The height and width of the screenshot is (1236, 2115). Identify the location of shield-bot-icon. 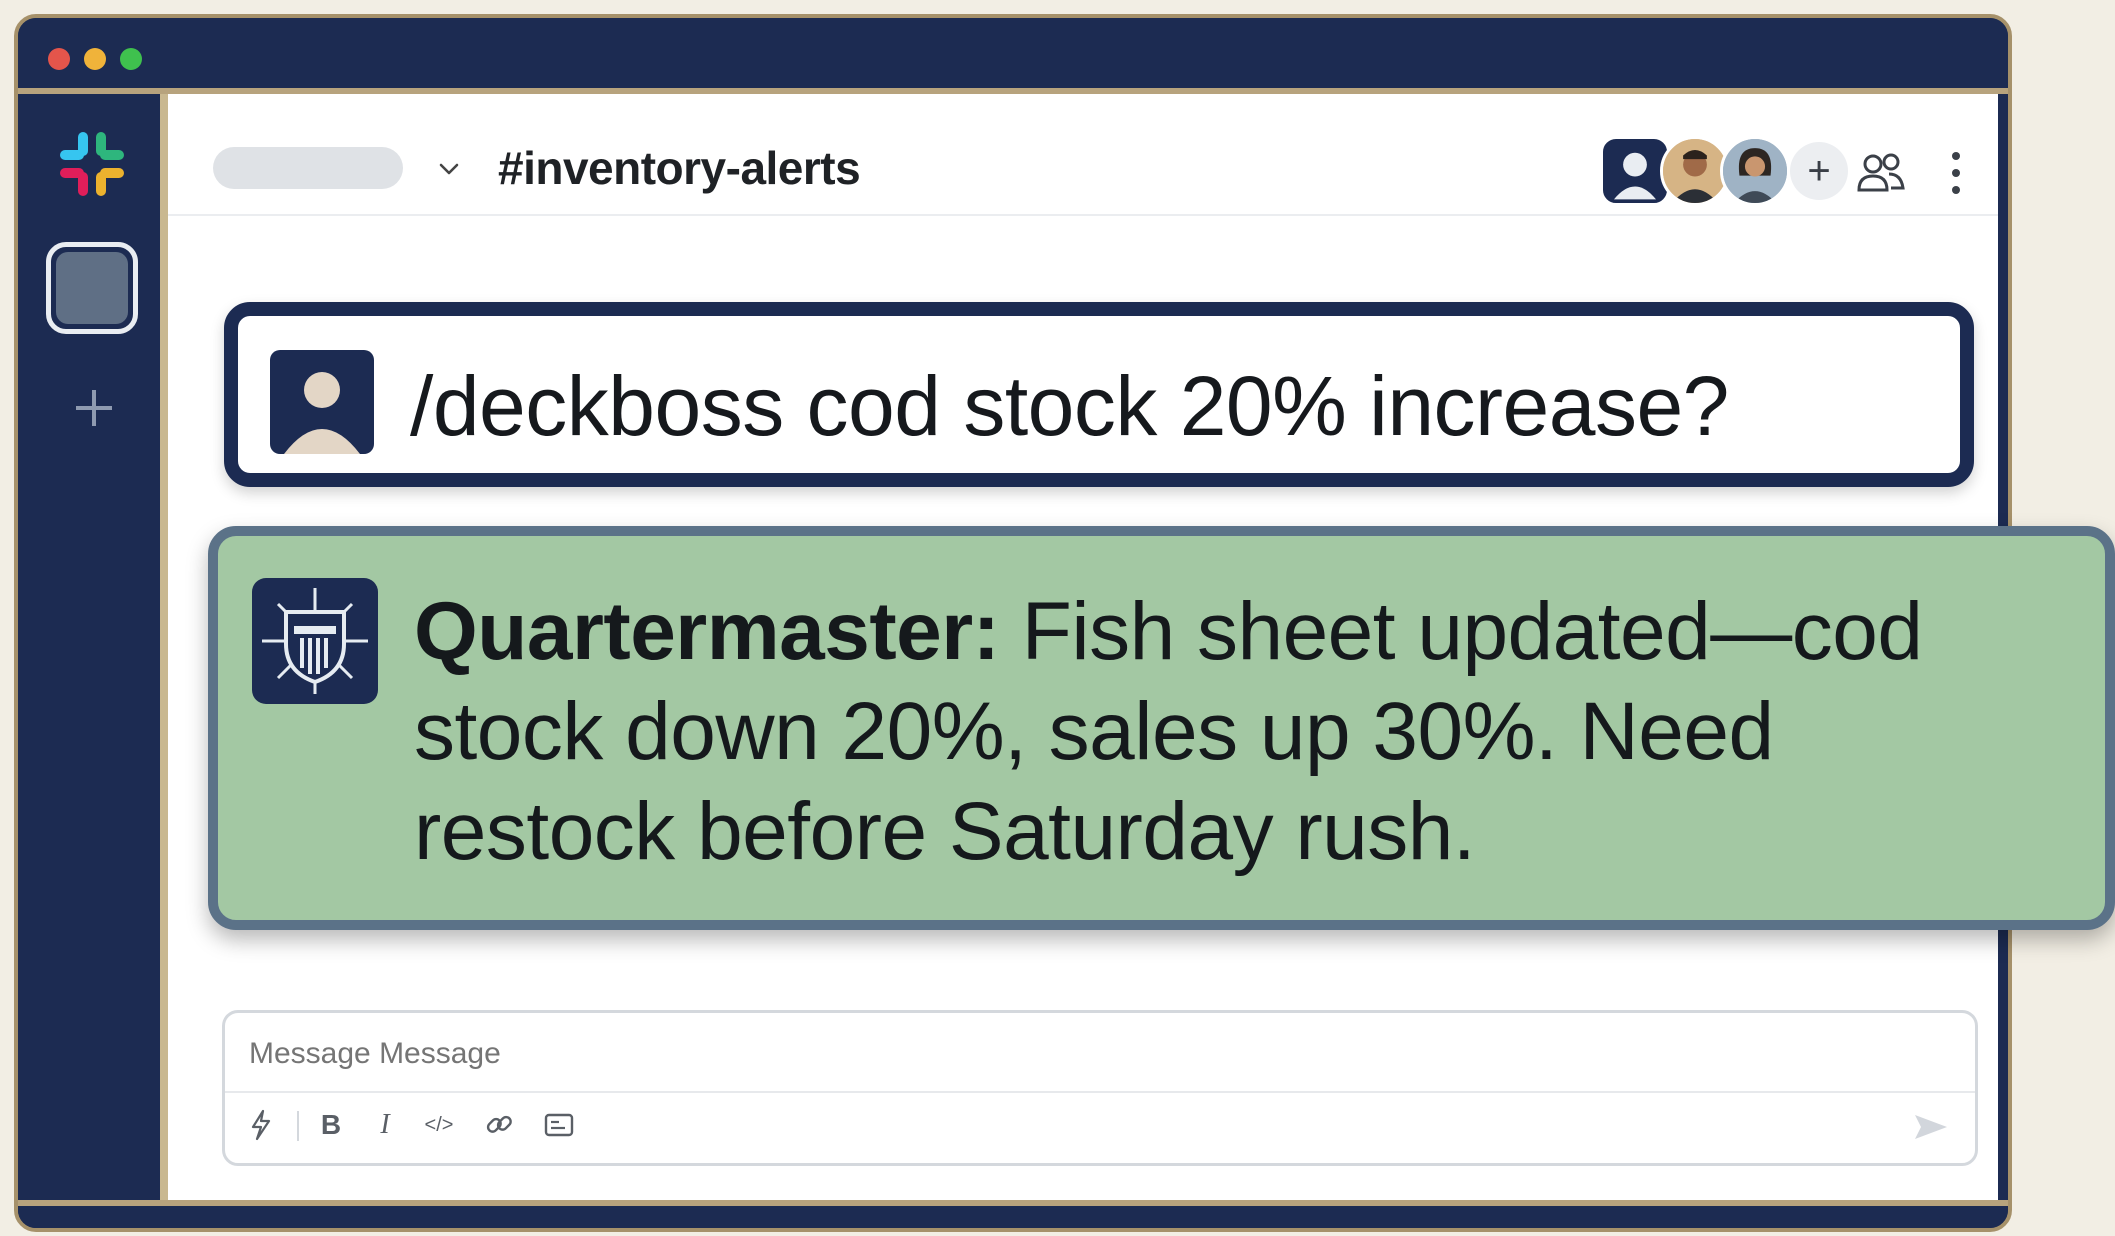
(315, 641).